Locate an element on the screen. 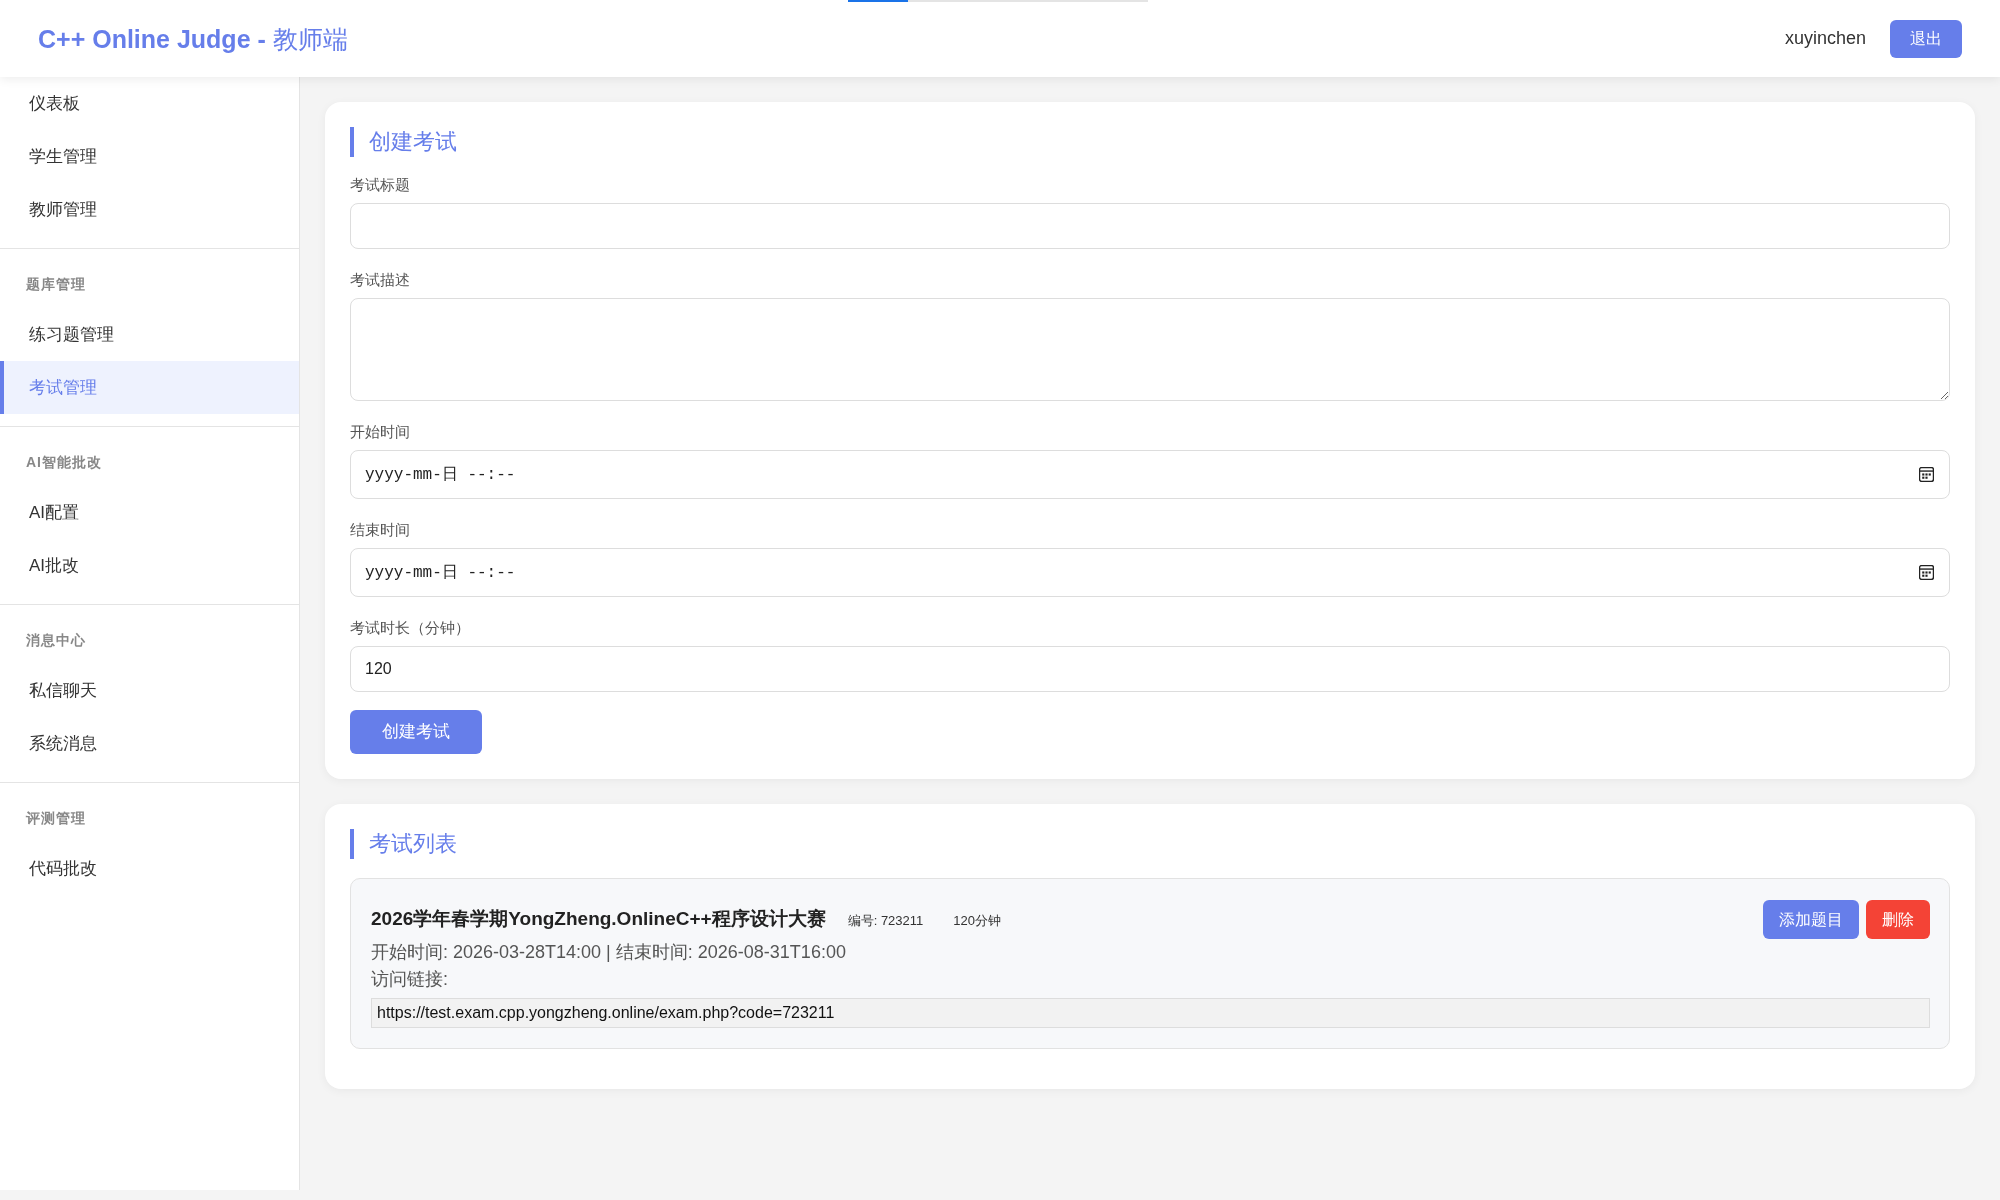  sidebar-item: AI配置 is located at coordinates (149, 512).